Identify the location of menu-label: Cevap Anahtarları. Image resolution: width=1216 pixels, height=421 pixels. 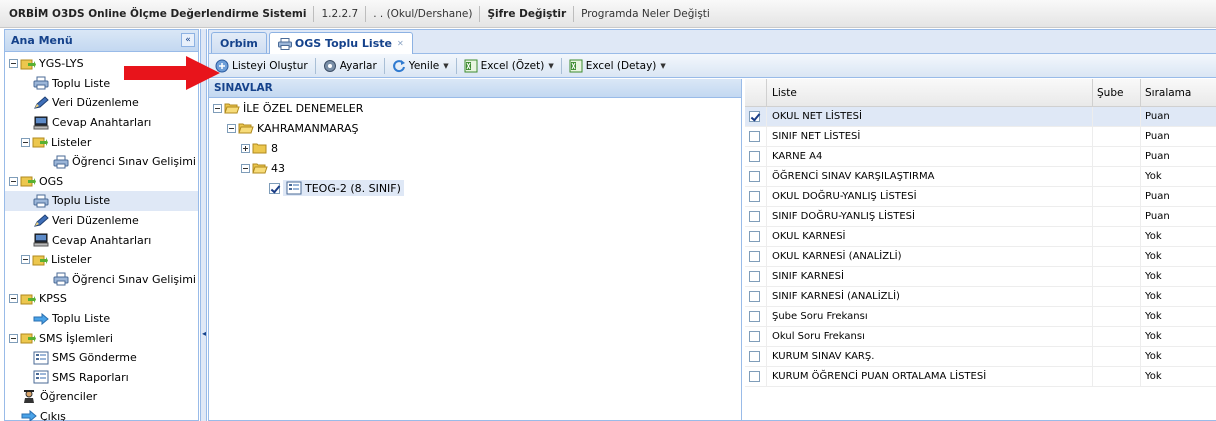
(102, 123).